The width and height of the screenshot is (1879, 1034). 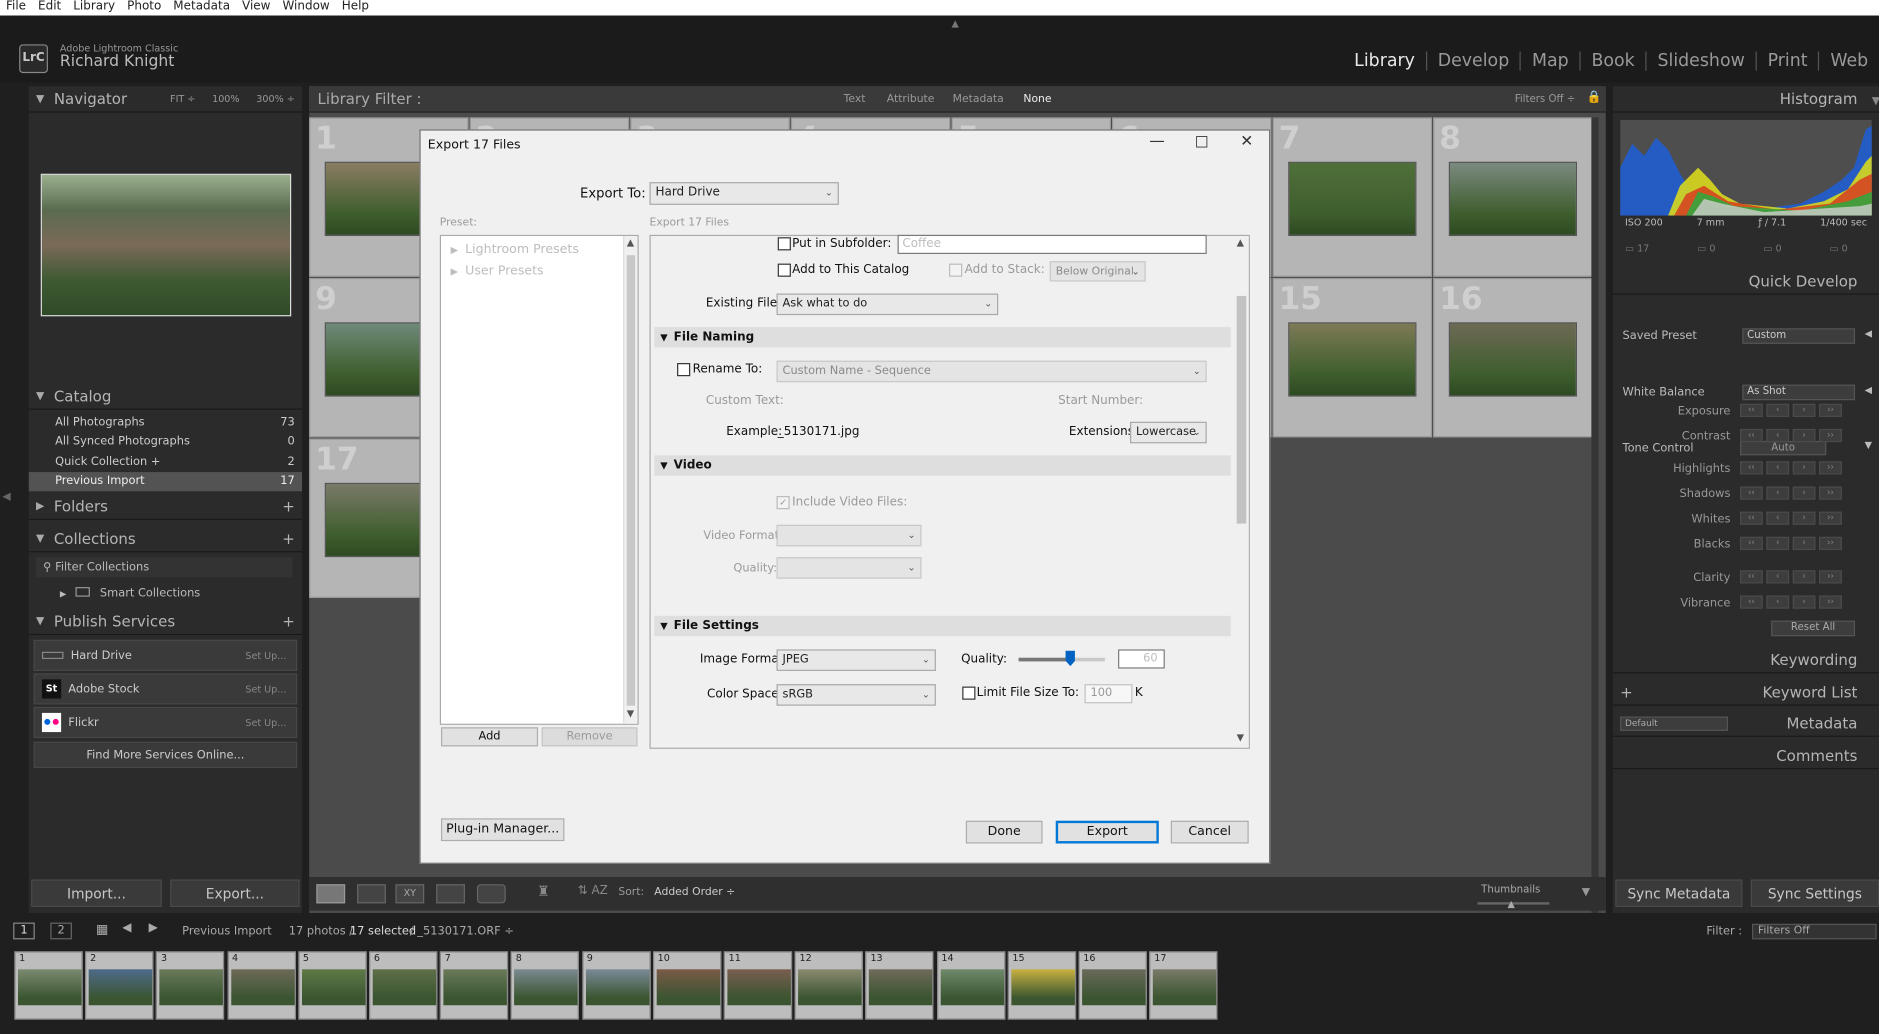 What do you see at coordinates (1209, 832) in the screenshot?
I see `cancel-button: Cancel` at bounding box center [1209, 832].